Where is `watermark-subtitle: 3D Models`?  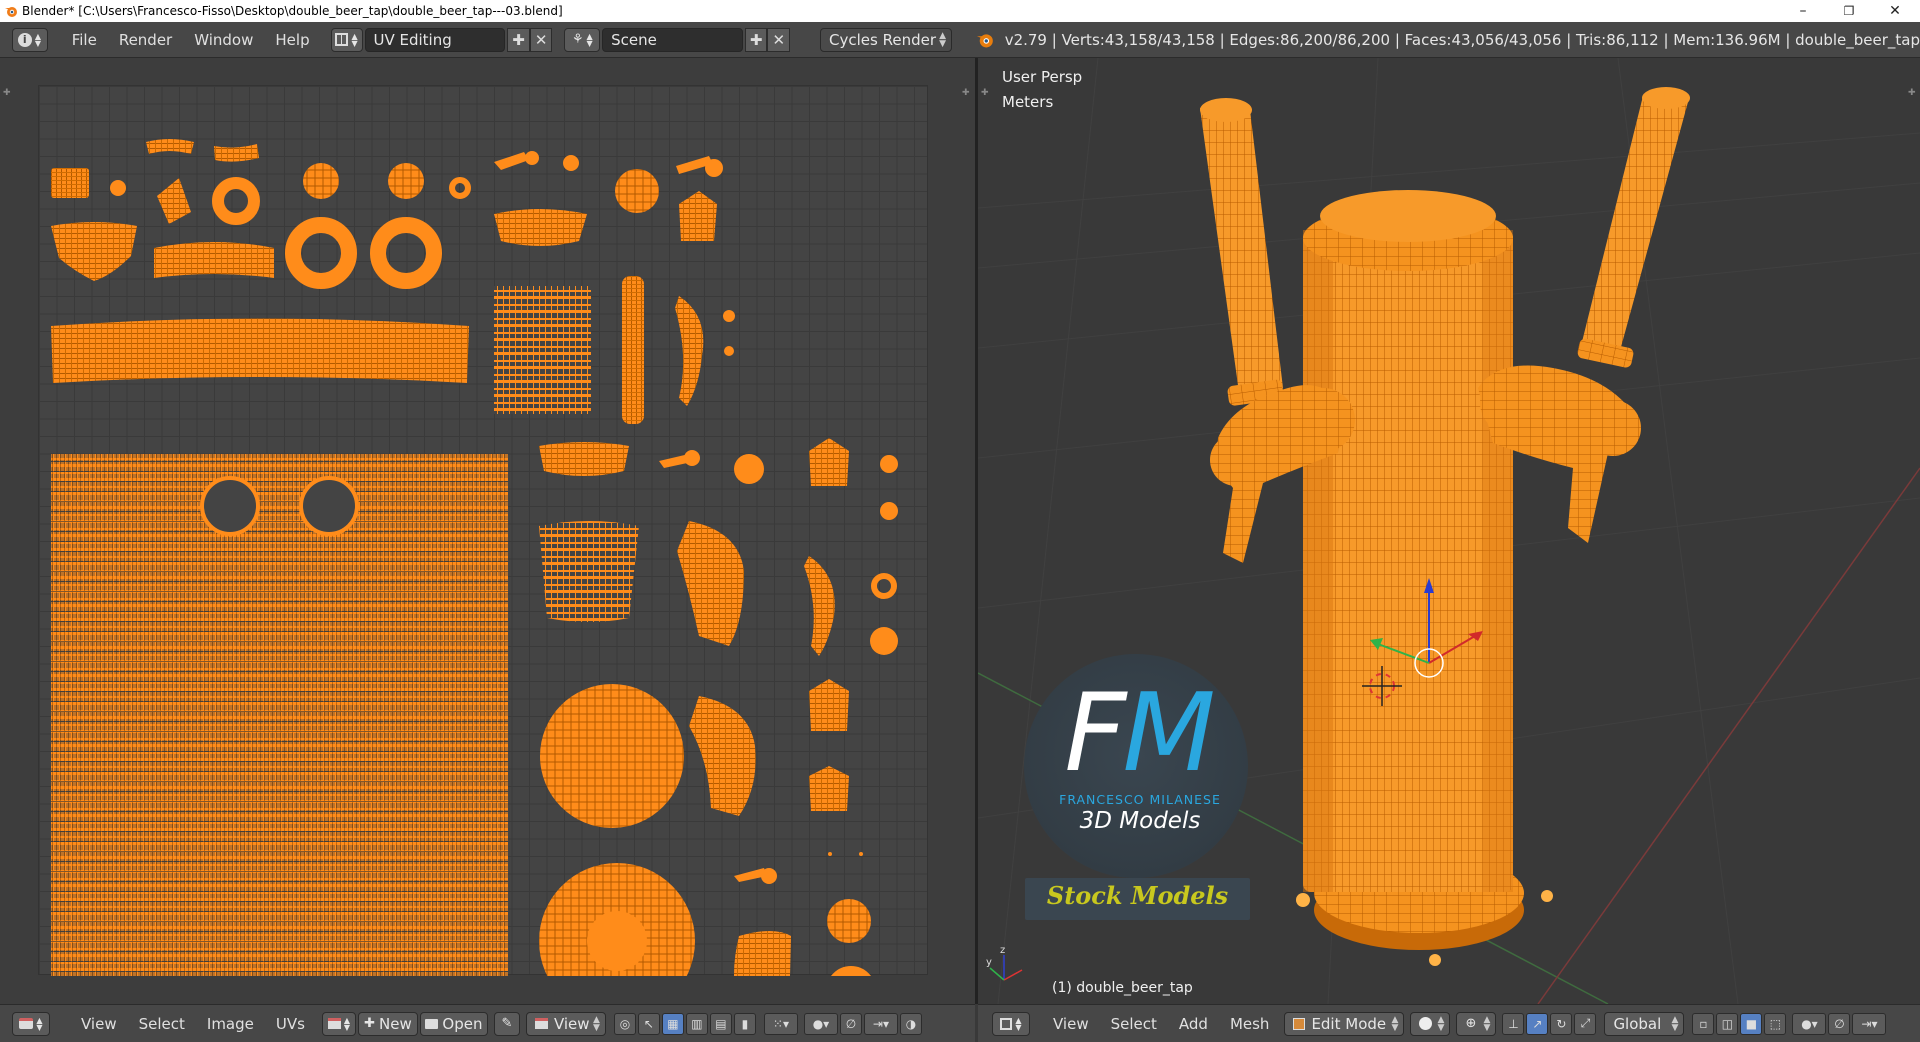 watermark-subtitle: 3D Models is located at coordinates (1140, 821).